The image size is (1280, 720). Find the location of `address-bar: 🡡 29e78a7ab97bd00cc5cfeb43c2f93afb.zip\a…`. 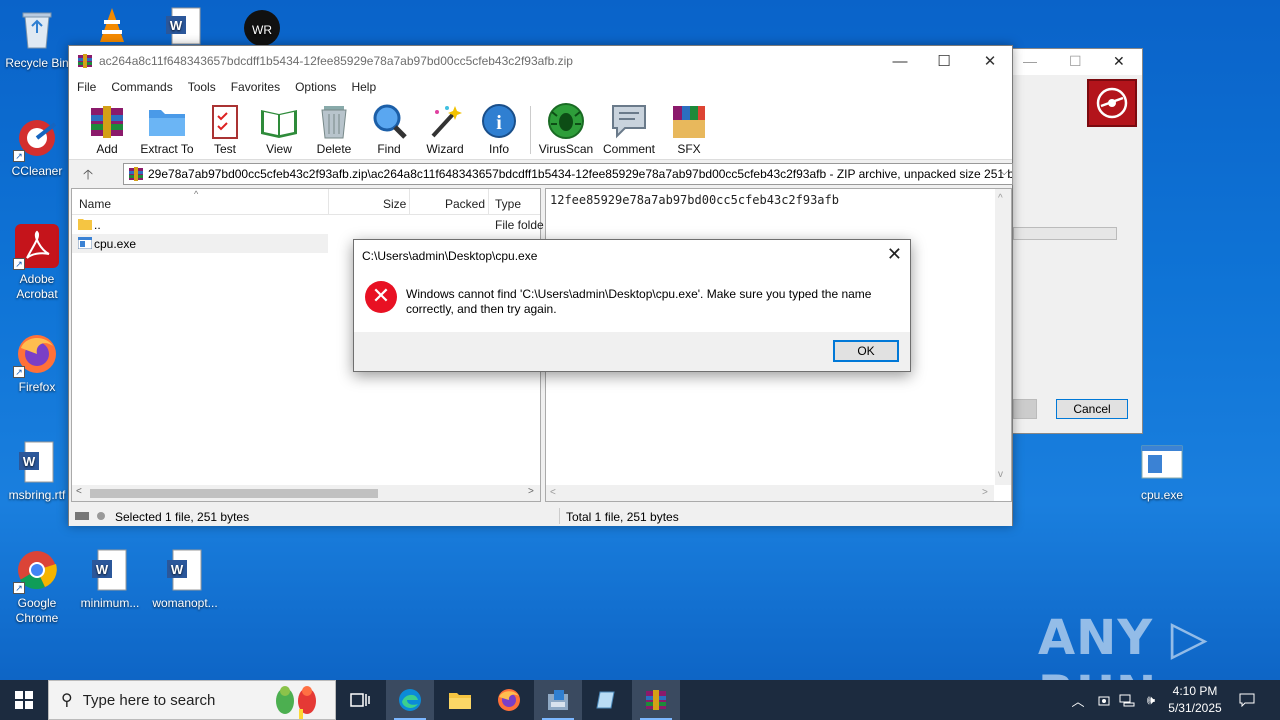

address-bar: 🡡 29e78a7ab97bd00cc5cfeb43c2f93afb.zip\a… is located at coordinates (541, 174).